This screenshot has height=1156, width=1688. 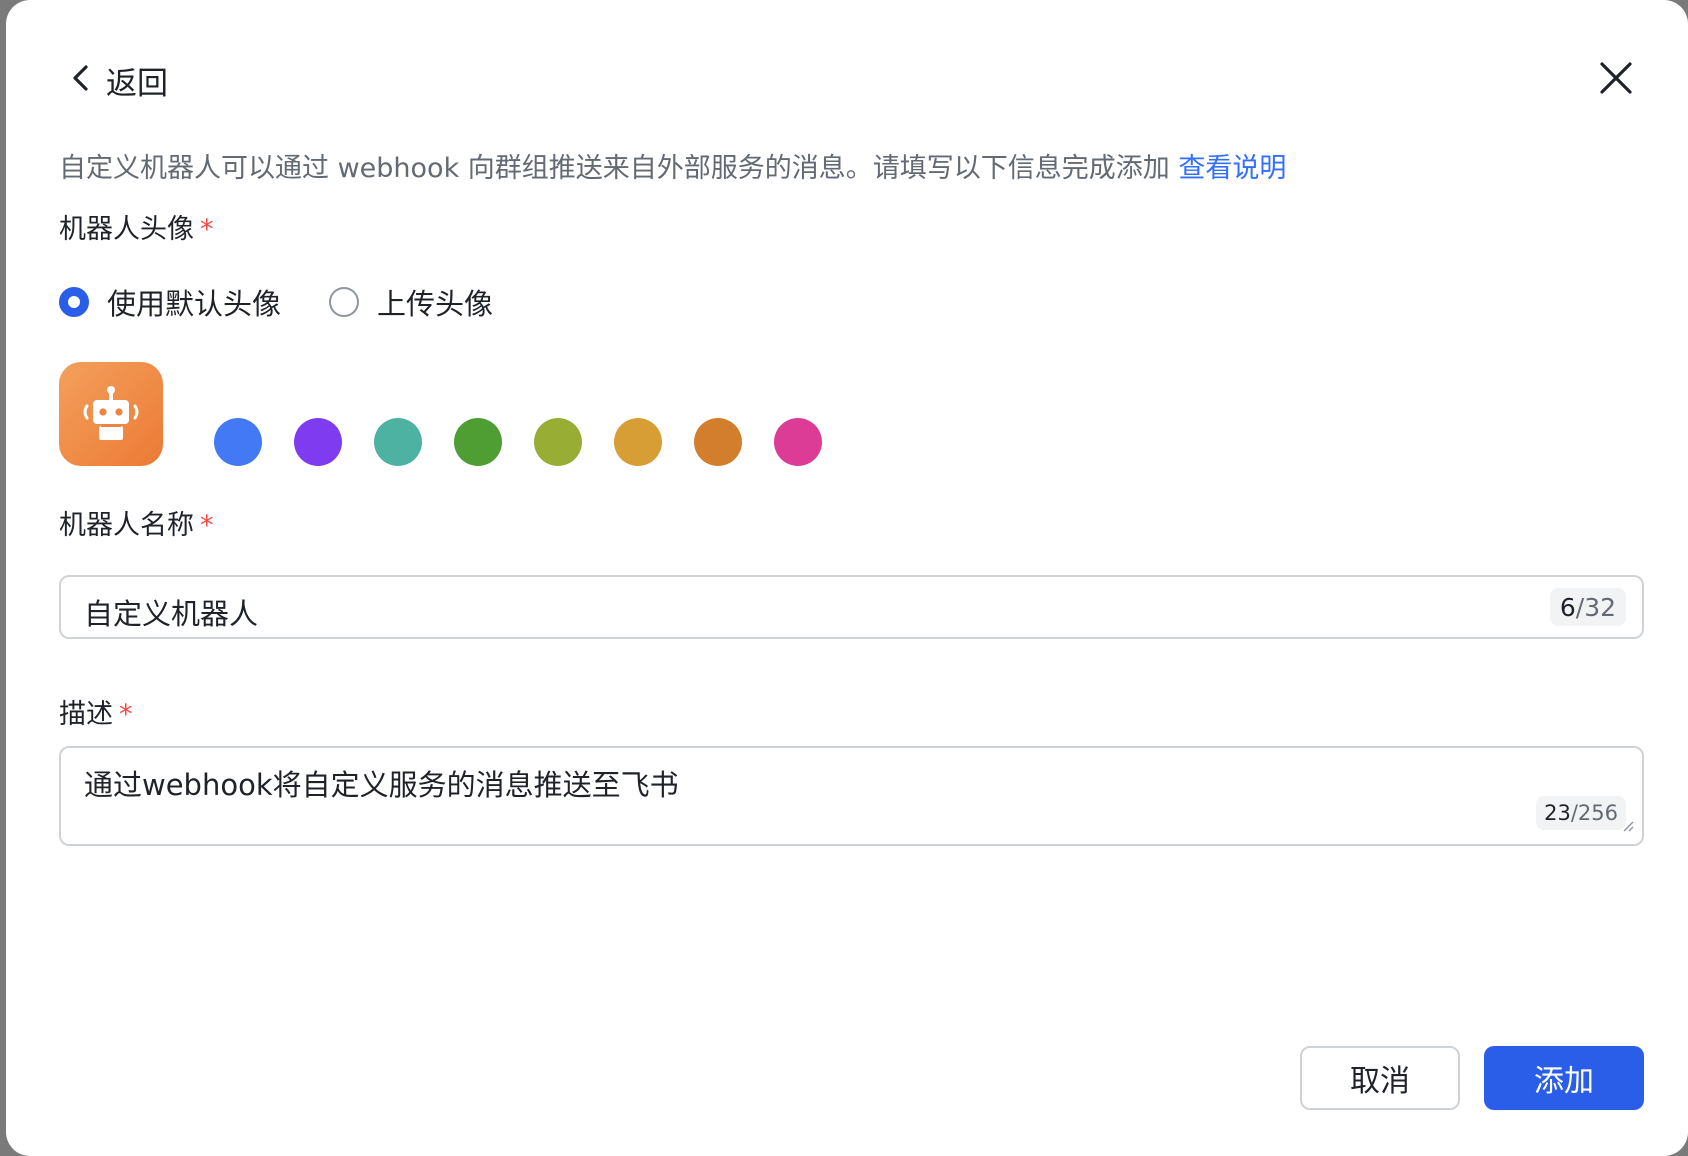 I want to click on view-docs-link: 查看说明, so click(x=1232, y=168).